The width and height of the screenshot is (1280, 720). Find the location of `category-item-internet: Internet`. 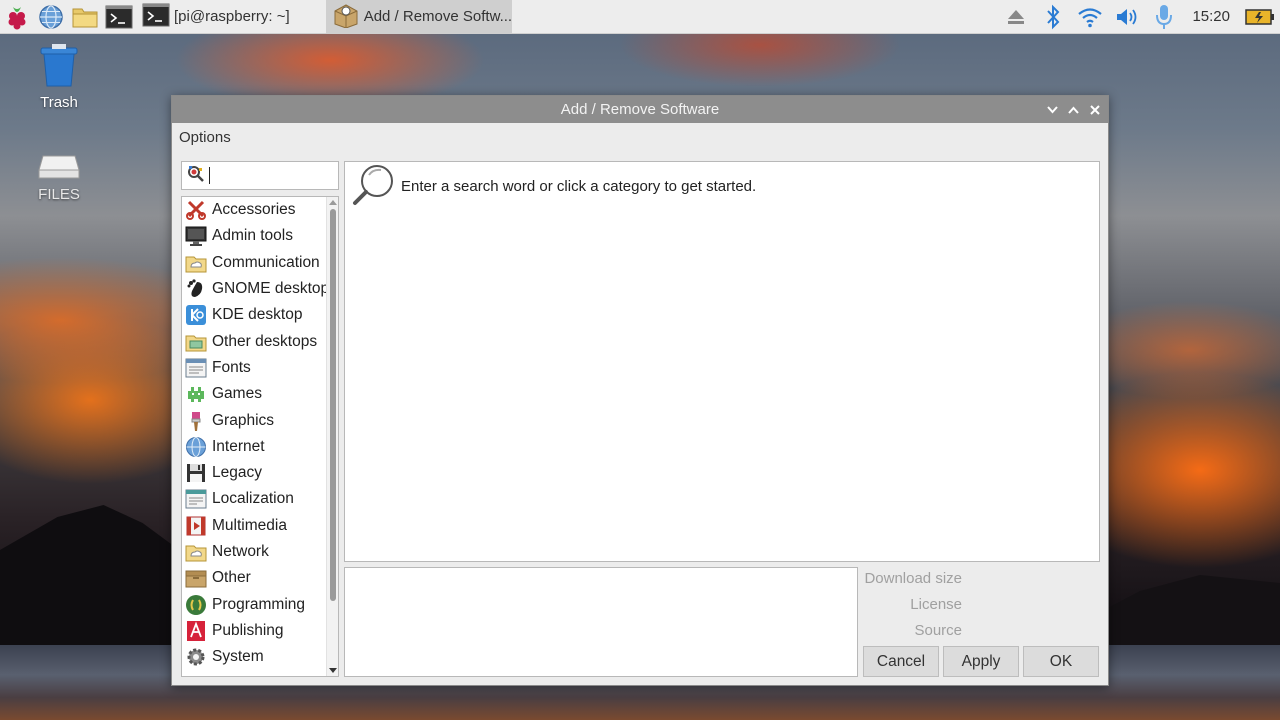

category-item-internet: Internet is located at coordinates (260, 447).